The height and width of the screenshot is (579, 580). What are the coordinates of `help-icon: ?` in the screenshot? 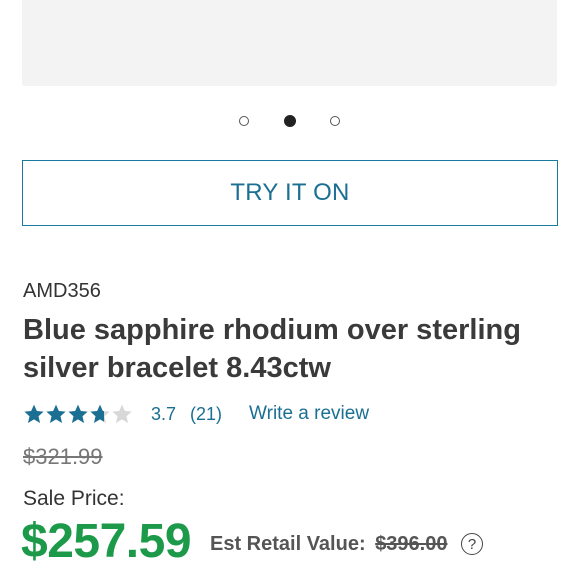 It's located at (472, 544).